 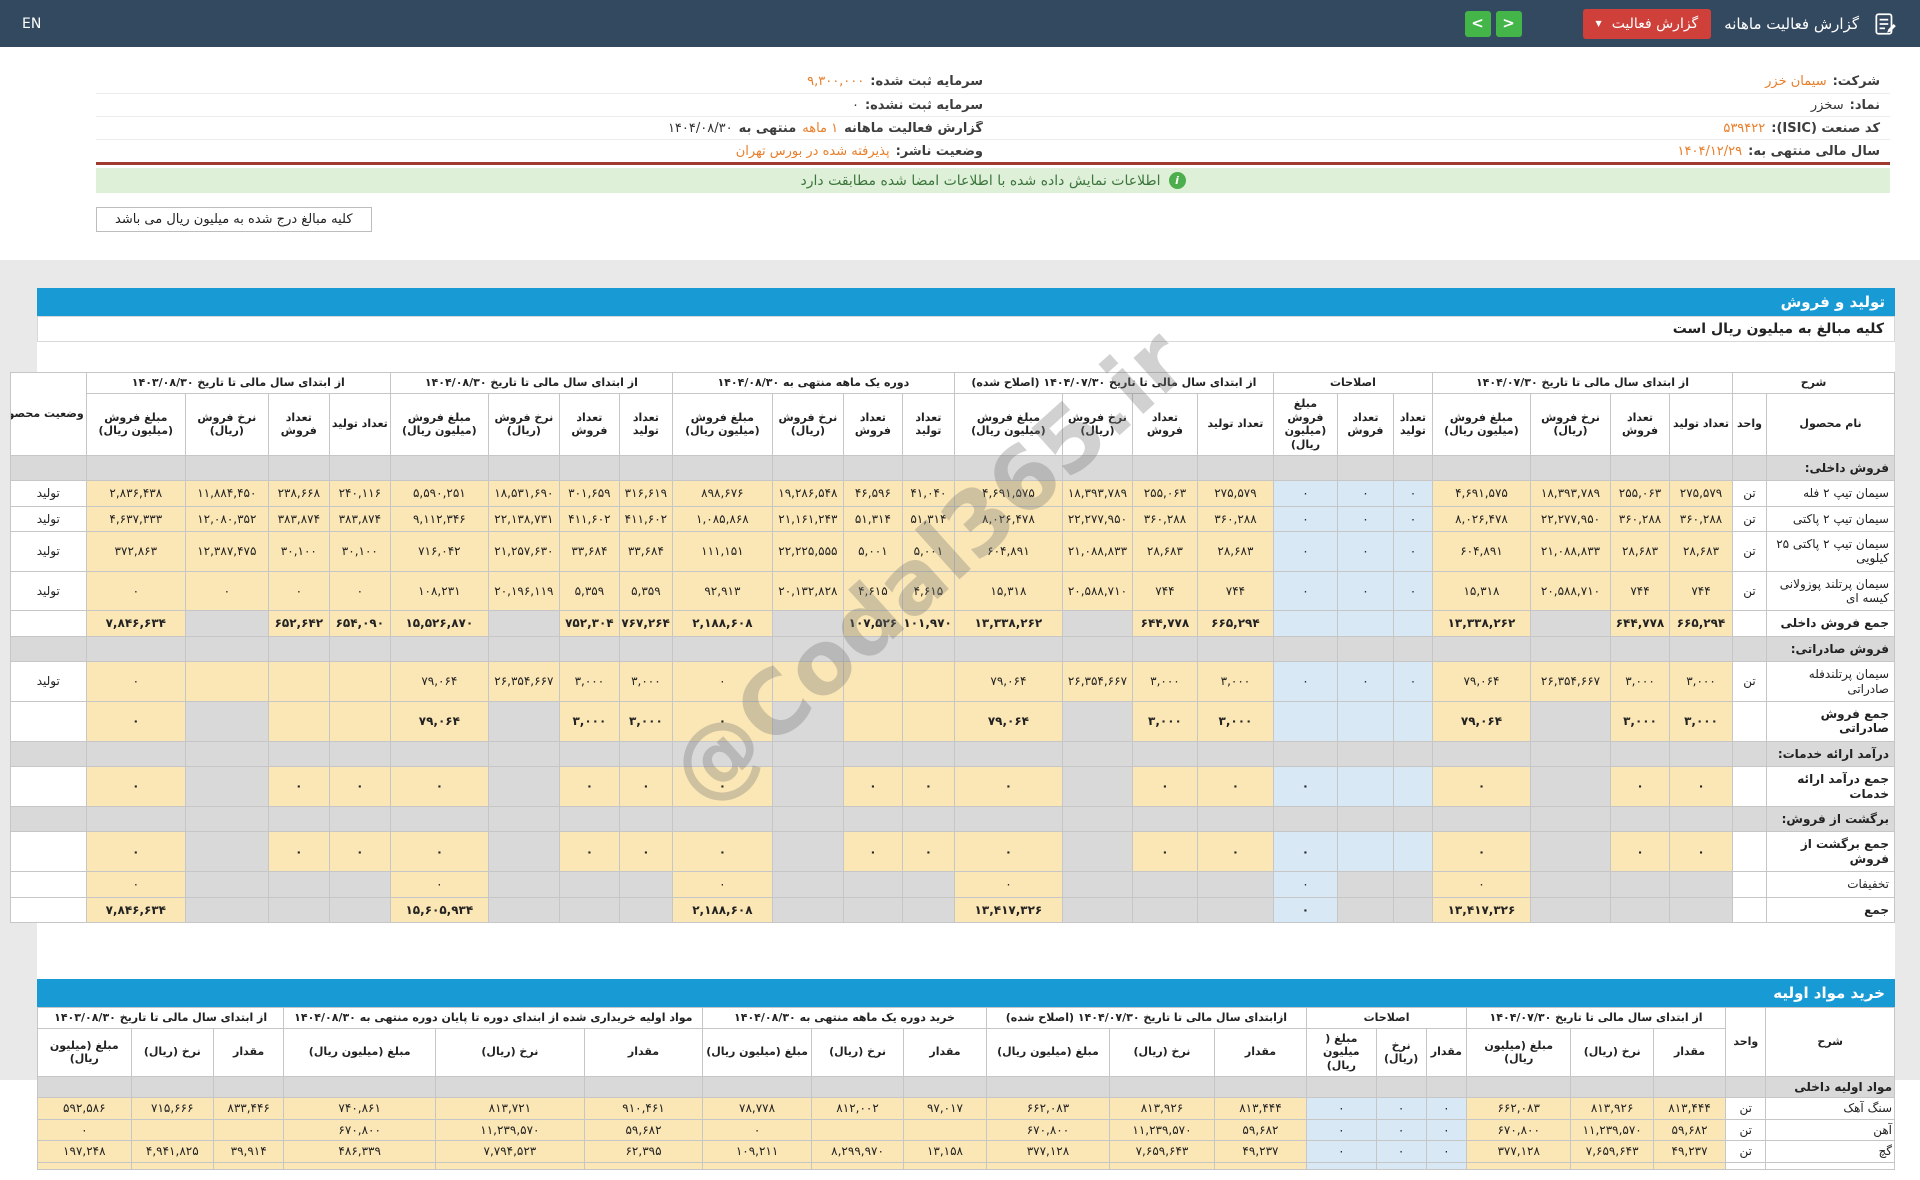 What do you see at coordinates (923, 105) in the screenshot?
I see `info-label: سرمایه ثبت نشده:` at bounding box center [923, 105].